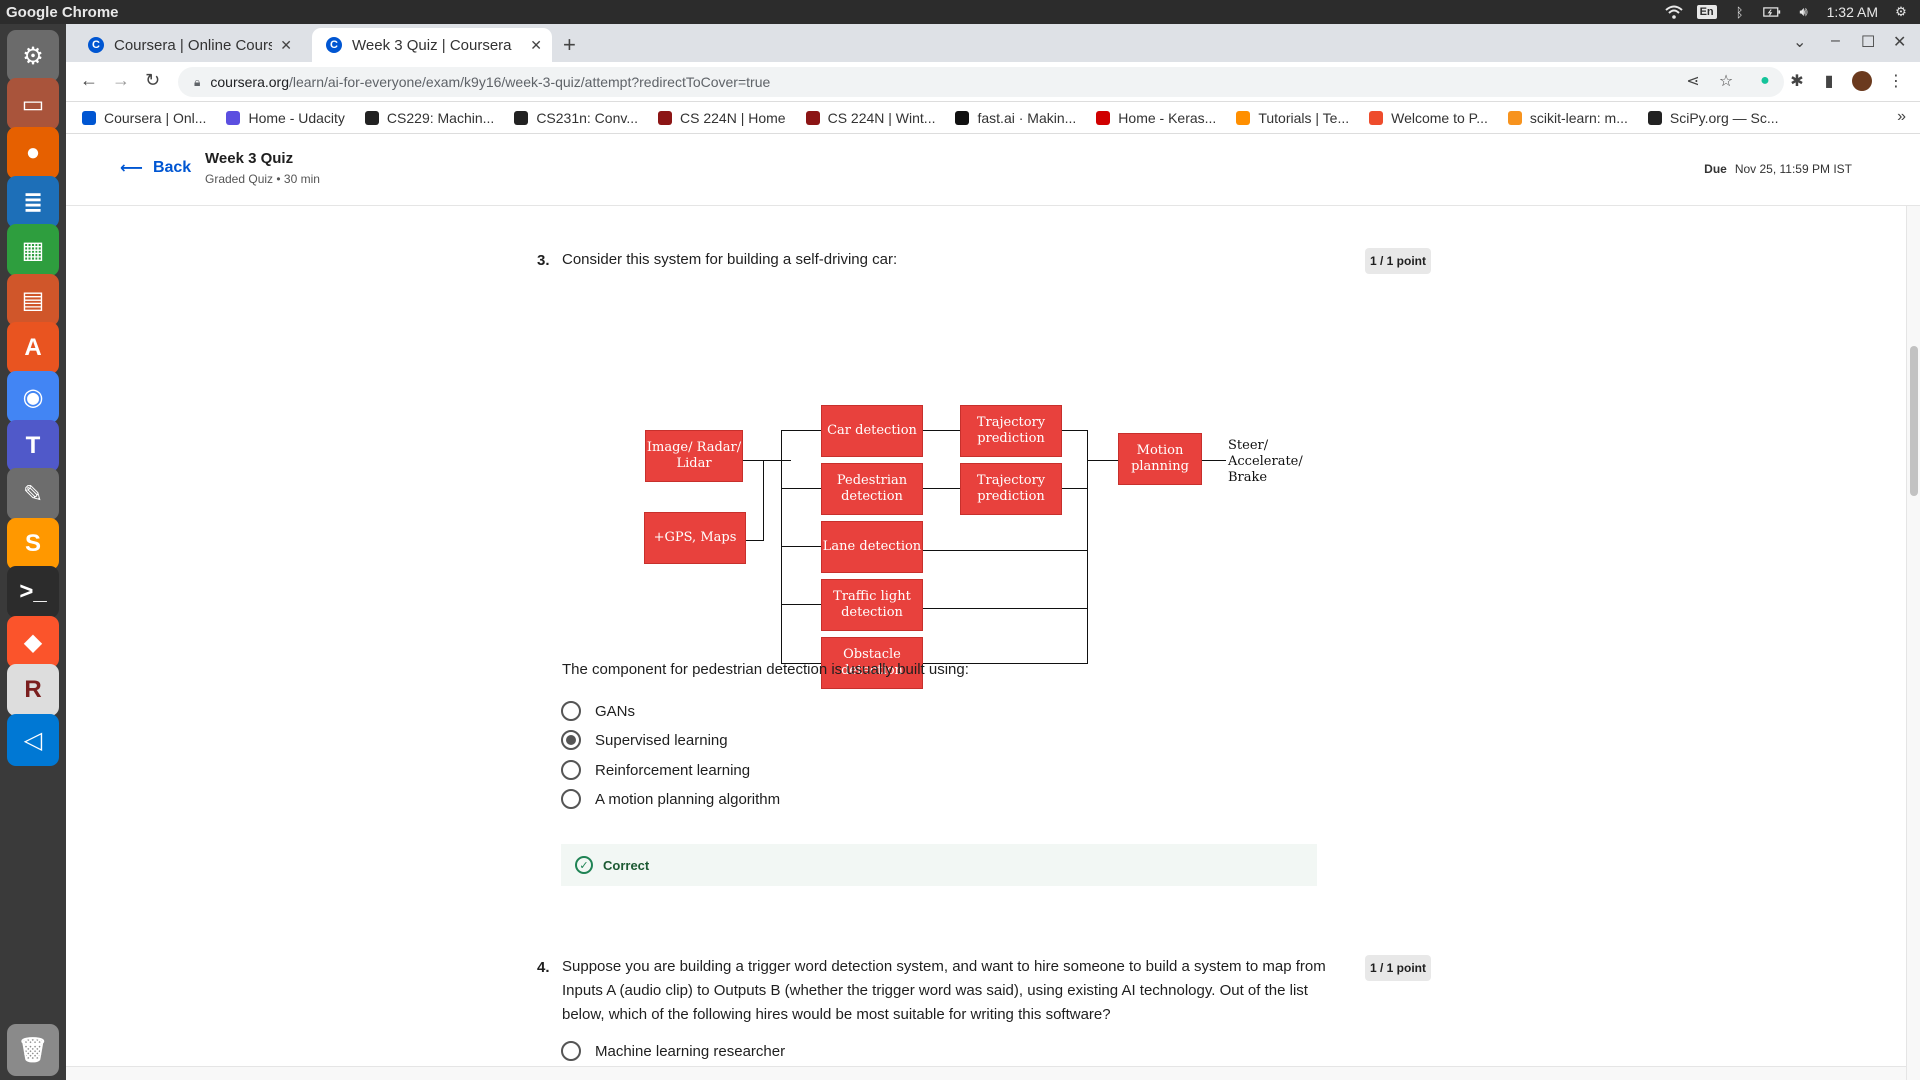 The width and height of the screenshot is (1920, 1080). What do you see at coordinates (644, 740) in the screenshot?
I see `answer-option: Supervised learning` at bounding box center [644, 740].